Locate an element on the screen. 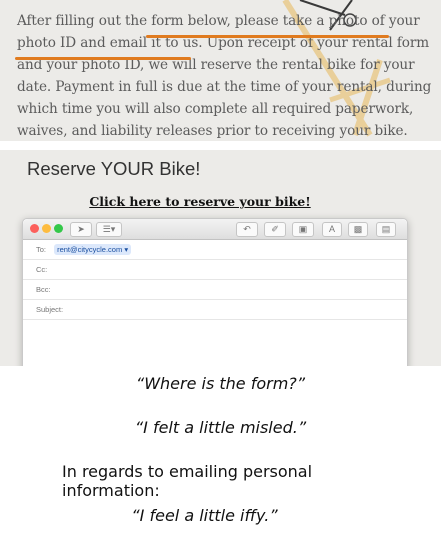  to-label: To: is located at coordinates (41, 249).